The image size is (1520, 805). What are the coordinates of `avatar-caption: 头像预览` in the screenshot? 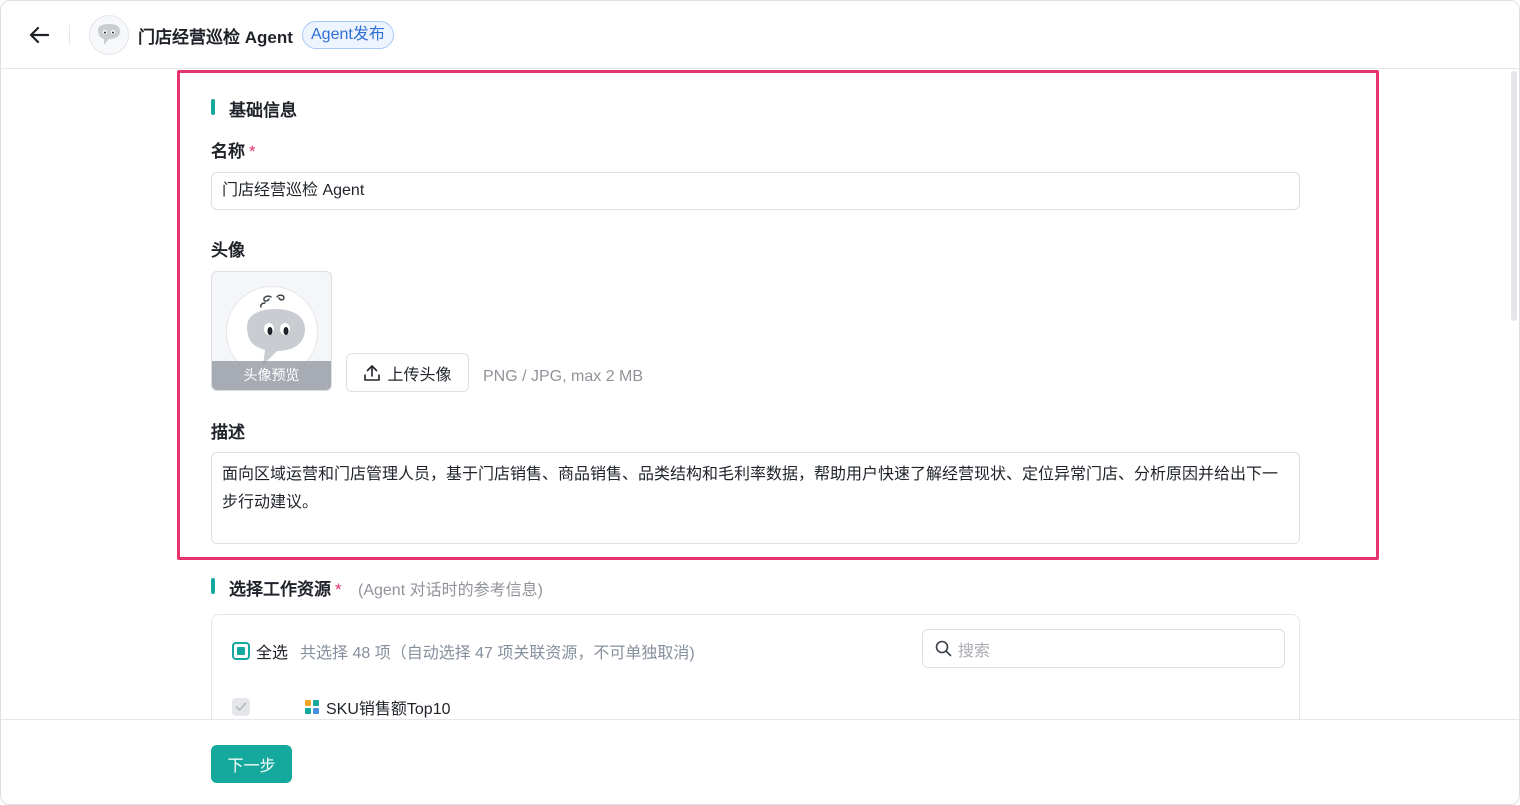 It's located at (271, 375).